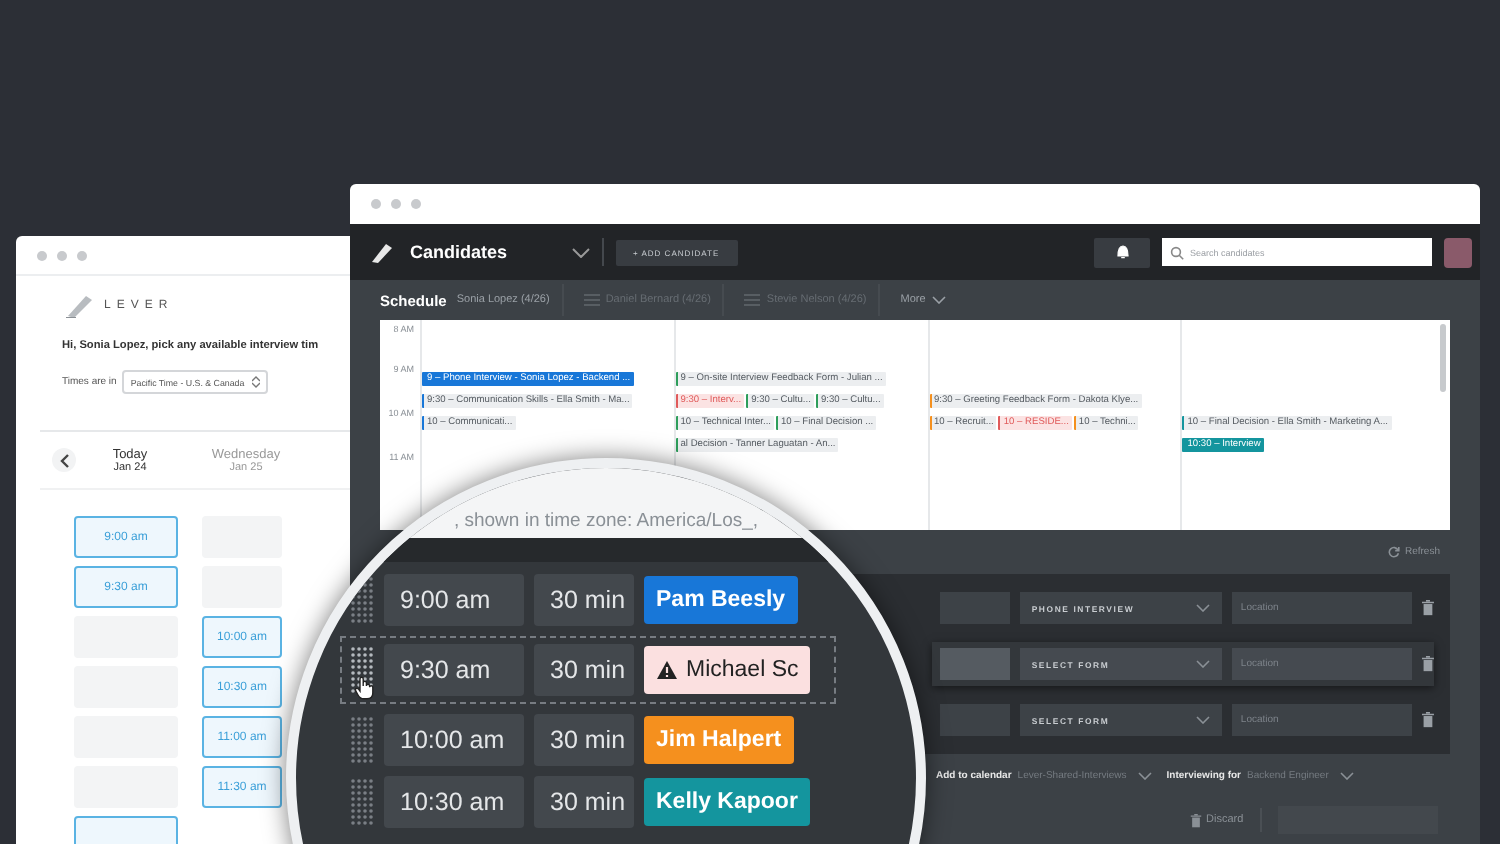 The image size is (1500, 844). I want to click on bell-icon, so click(1122, 252).